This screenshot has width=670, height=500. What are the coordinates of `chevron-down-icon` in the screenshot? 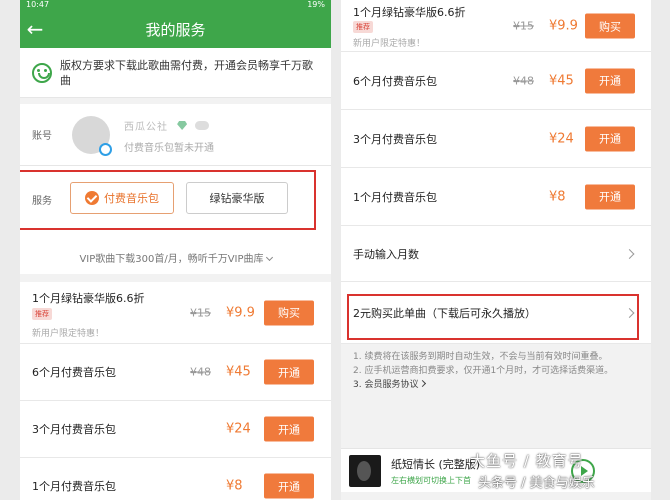 It's located at (269, 257).